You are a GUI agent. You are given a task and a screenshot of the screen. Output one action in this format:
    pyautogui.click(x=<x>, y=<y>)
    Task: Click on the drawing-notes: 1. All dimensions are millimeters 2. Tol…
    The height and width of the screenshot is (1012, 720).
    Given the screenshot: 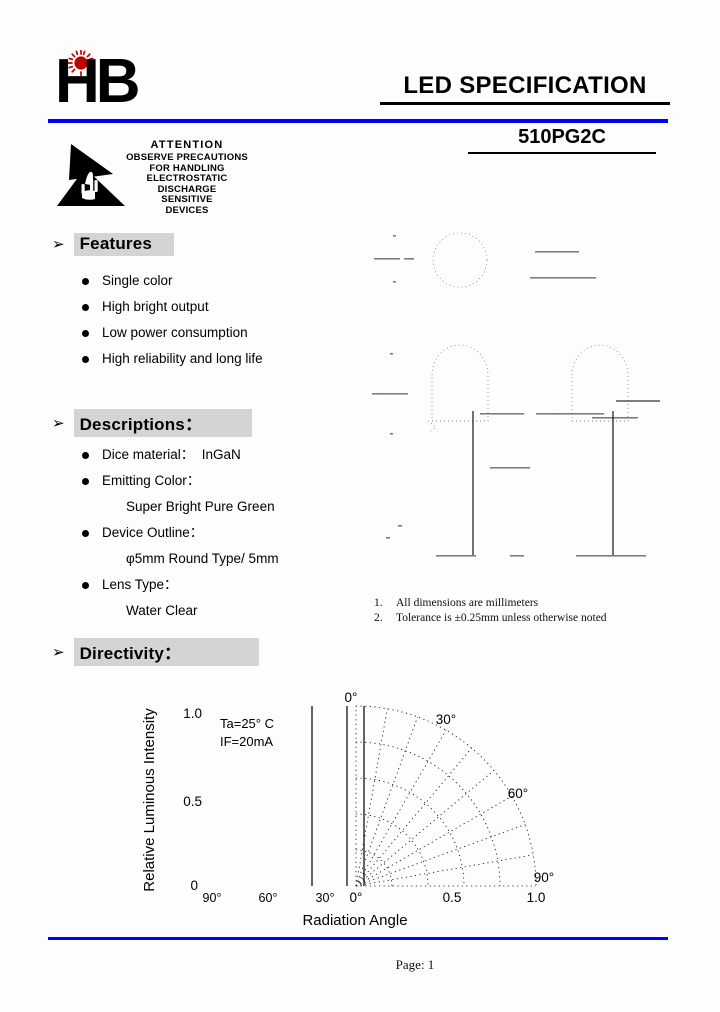 What is the action you would take?
    pyautogui.click(x=524, y=611)
    